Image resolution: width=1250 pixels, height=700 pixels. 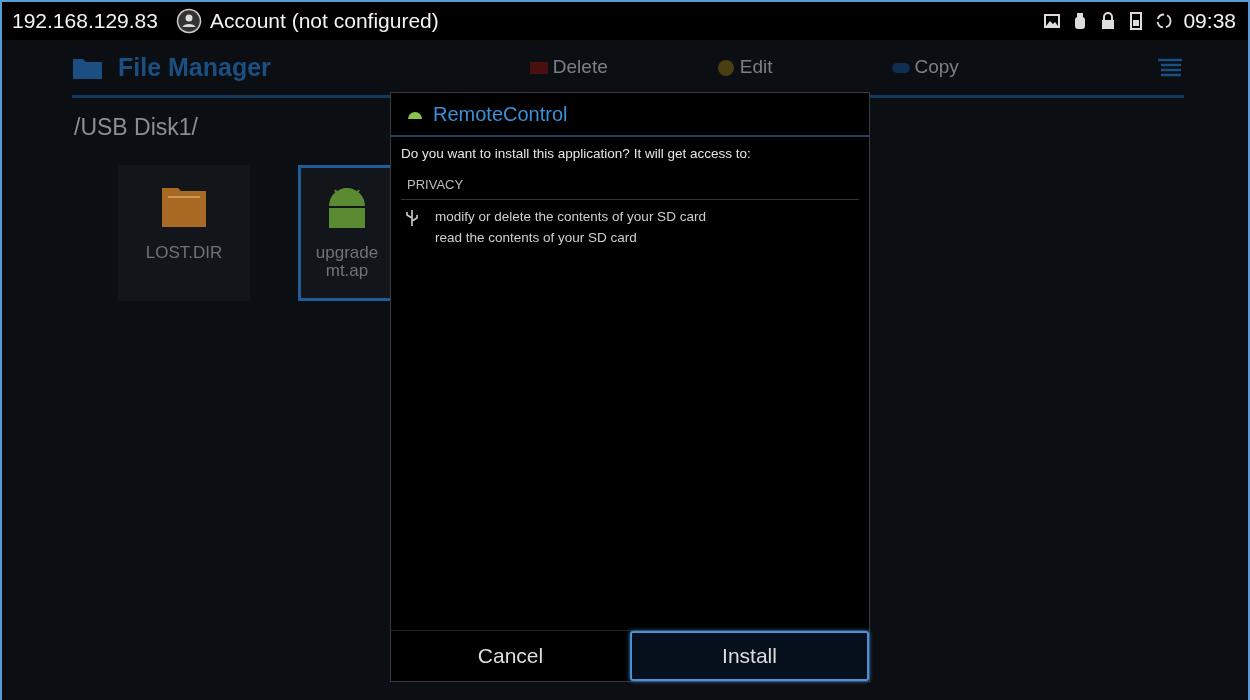 What do you see at coordinates (749, 656) in the screenshot?
I see `dialog-button: Install` at bounding box center [749, 656].